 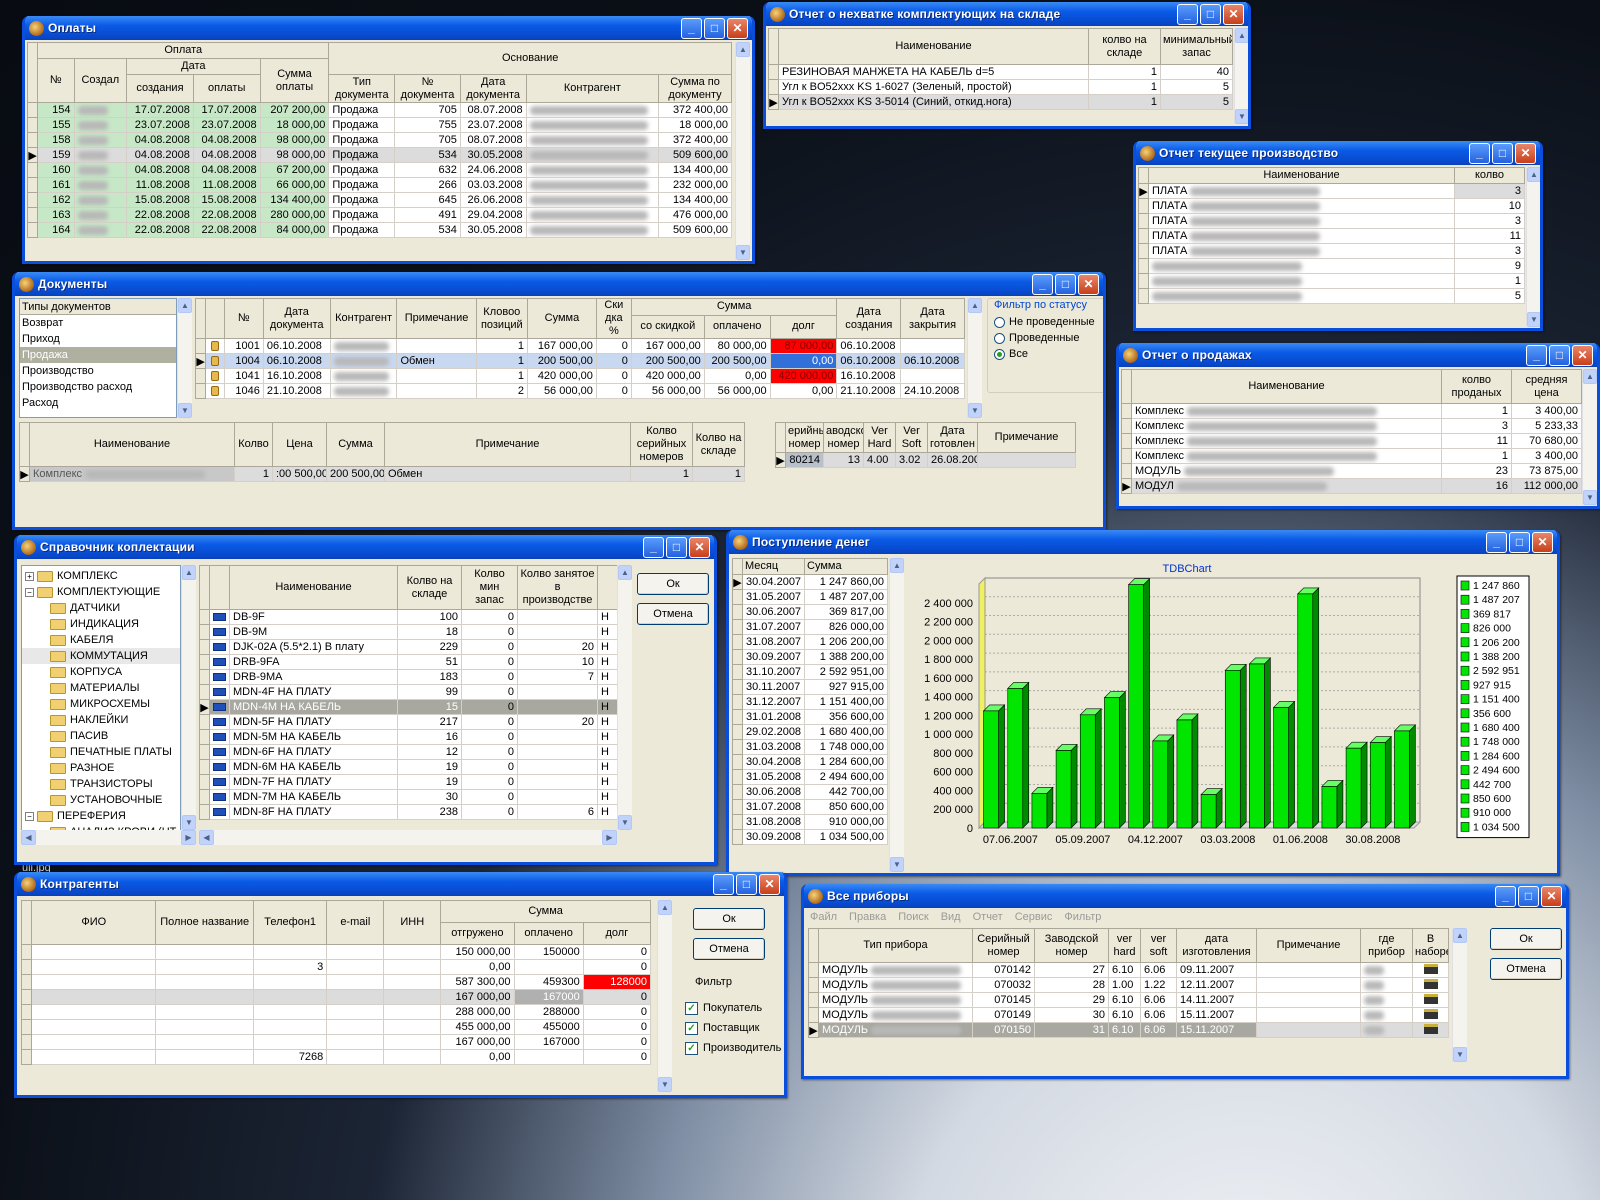 What do you see at coordinates (408, 617) in the screenshot?
I see `table-row: DB-9F 100 0 Н` at bounding box center [408, 617].